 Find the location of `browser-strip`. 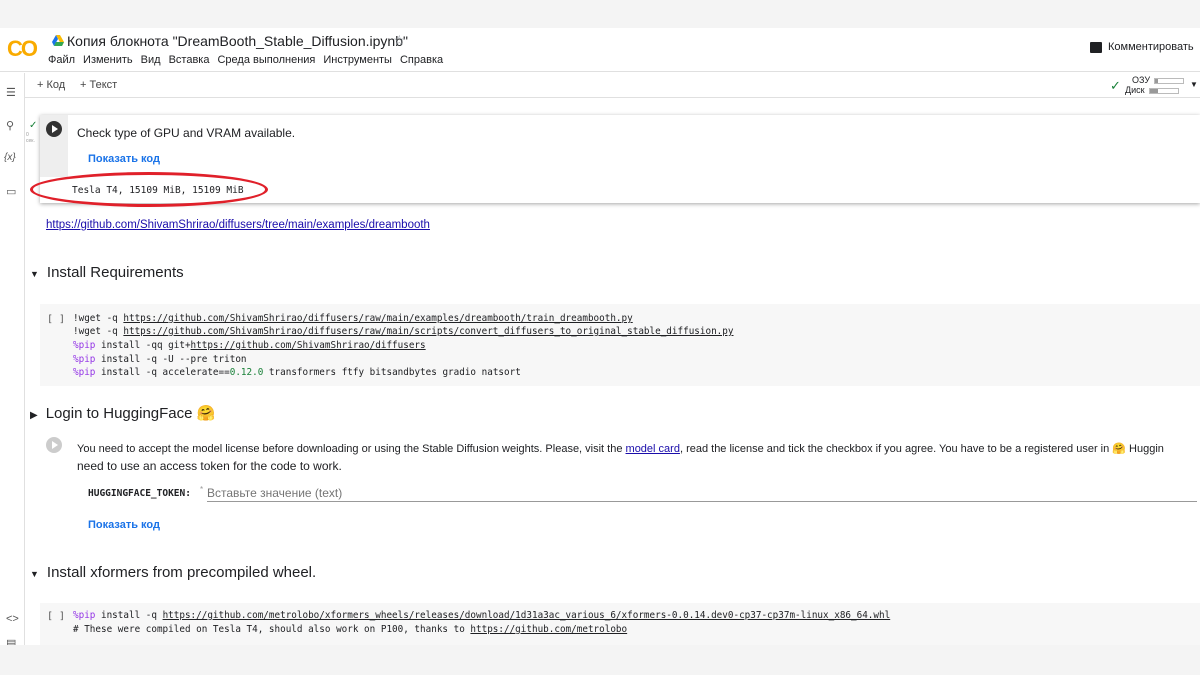

browser-strip is located at coordinates (600, 14).